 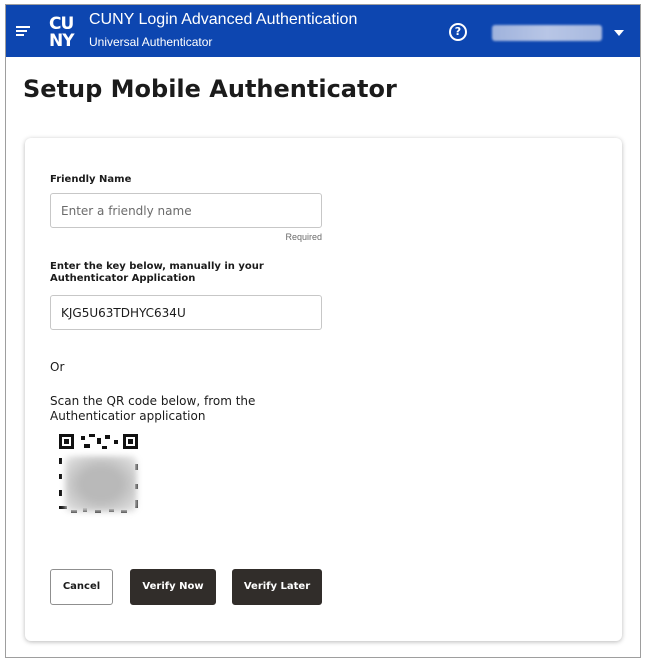 I want to click on verify-now-button: Verify Now, so click(x=173, y=587).